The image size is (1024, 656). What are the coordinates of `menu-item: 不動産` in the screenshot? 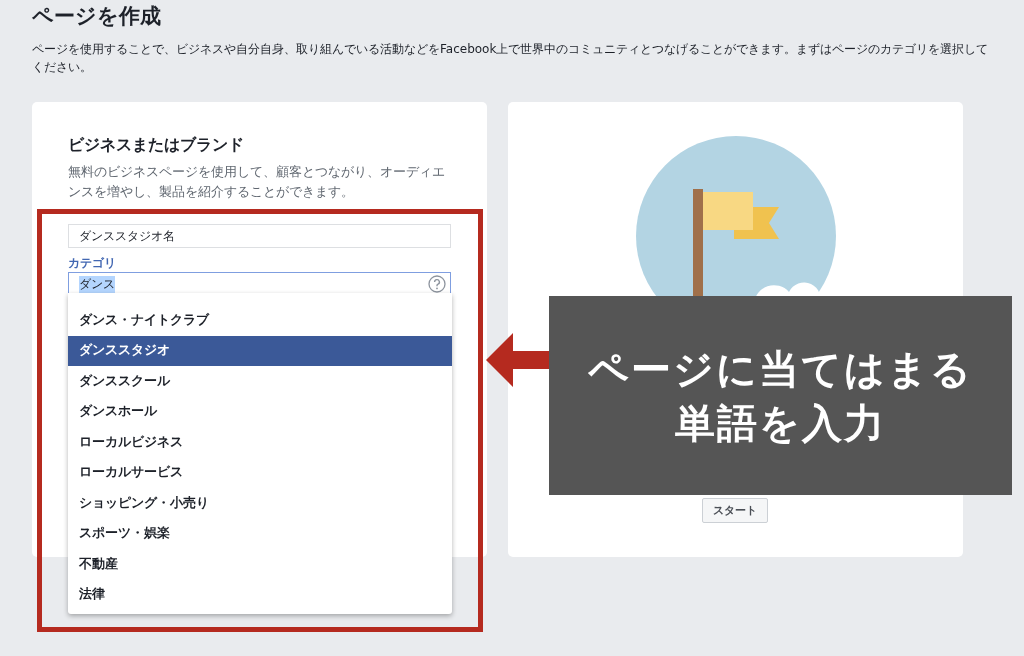 It's located at (260, 564).